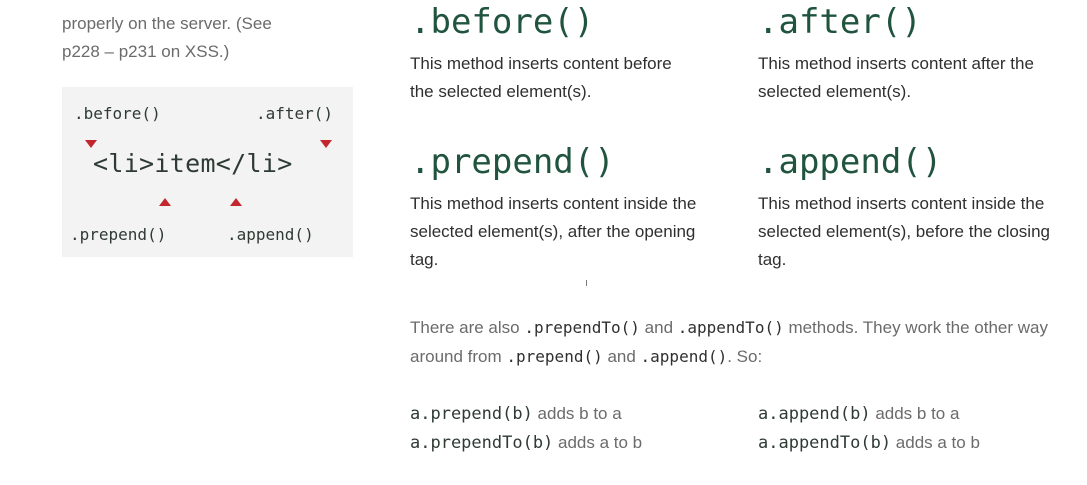 The image size is (1087, 485). What do you see at coordinates (193, 163) in the screenshot?
I see `diagram-list-item: <li>item</li>` at bounding box center [193, 163].